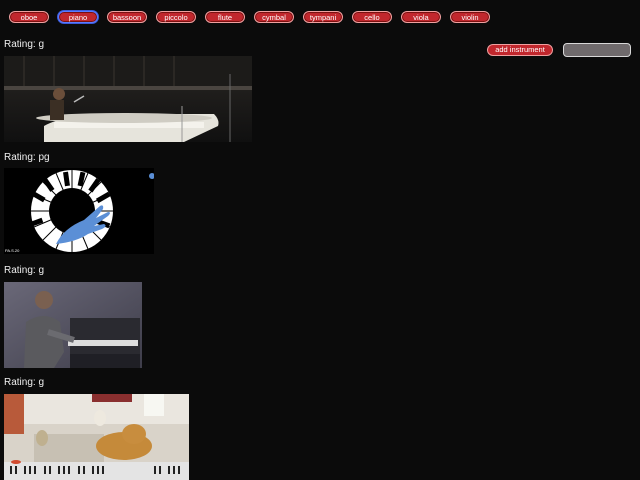 This screenshot has width=640, height=480. What do you see at coordinates (421, 17) in the screenshot?
I see `instrument-button-viola: viola` at bounding box center [421, 17].